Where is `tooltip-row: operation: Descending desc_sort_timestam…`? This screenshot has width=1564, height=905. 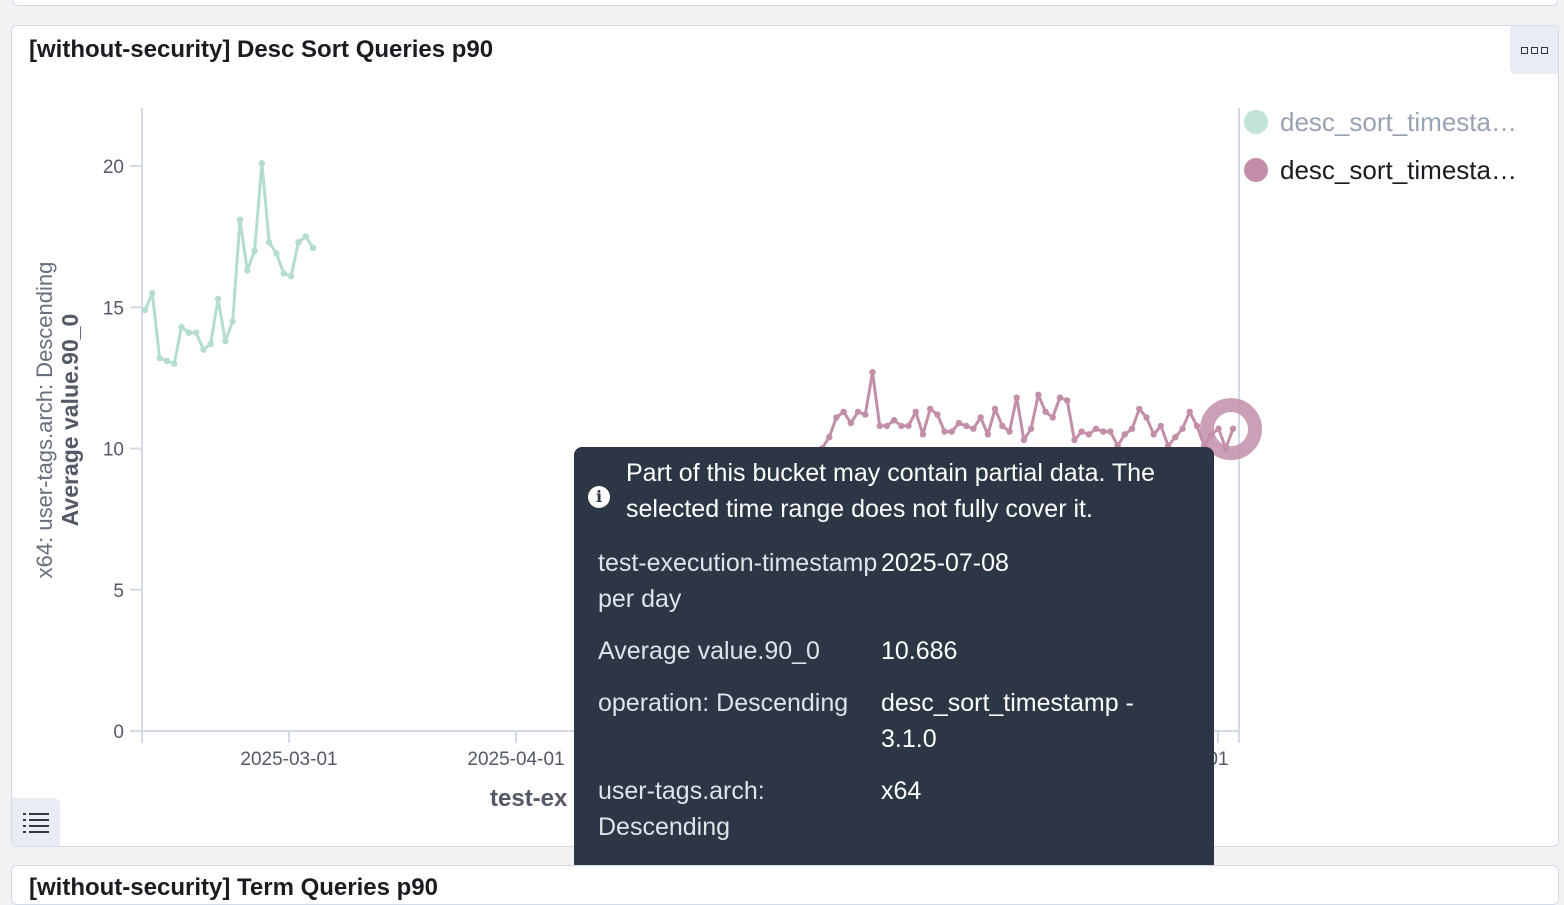
tooltip-row: operation: Descending desc_sort_timestam… is located at coordinates (894, 721).